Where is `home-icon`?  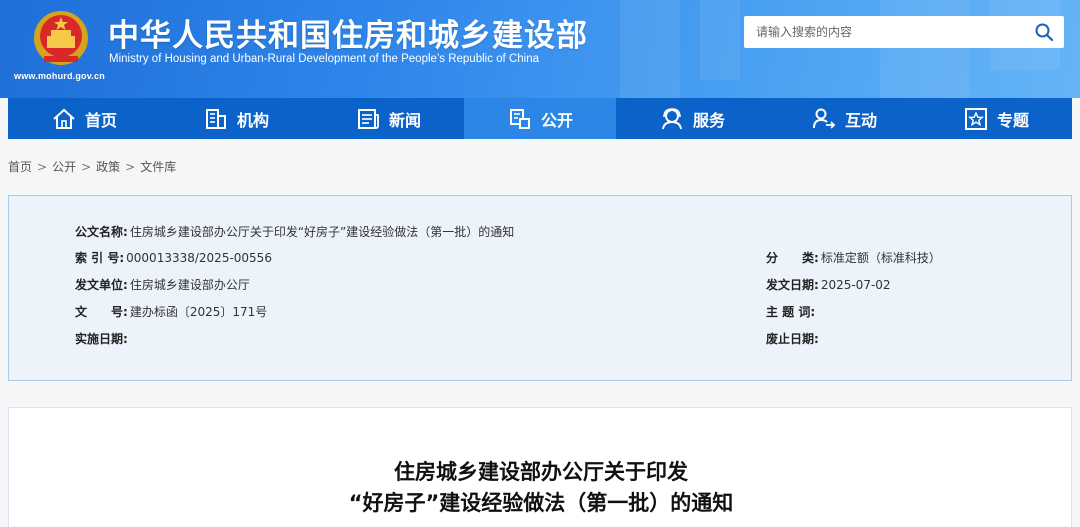 home-icon is located at coordinates (64, 118).